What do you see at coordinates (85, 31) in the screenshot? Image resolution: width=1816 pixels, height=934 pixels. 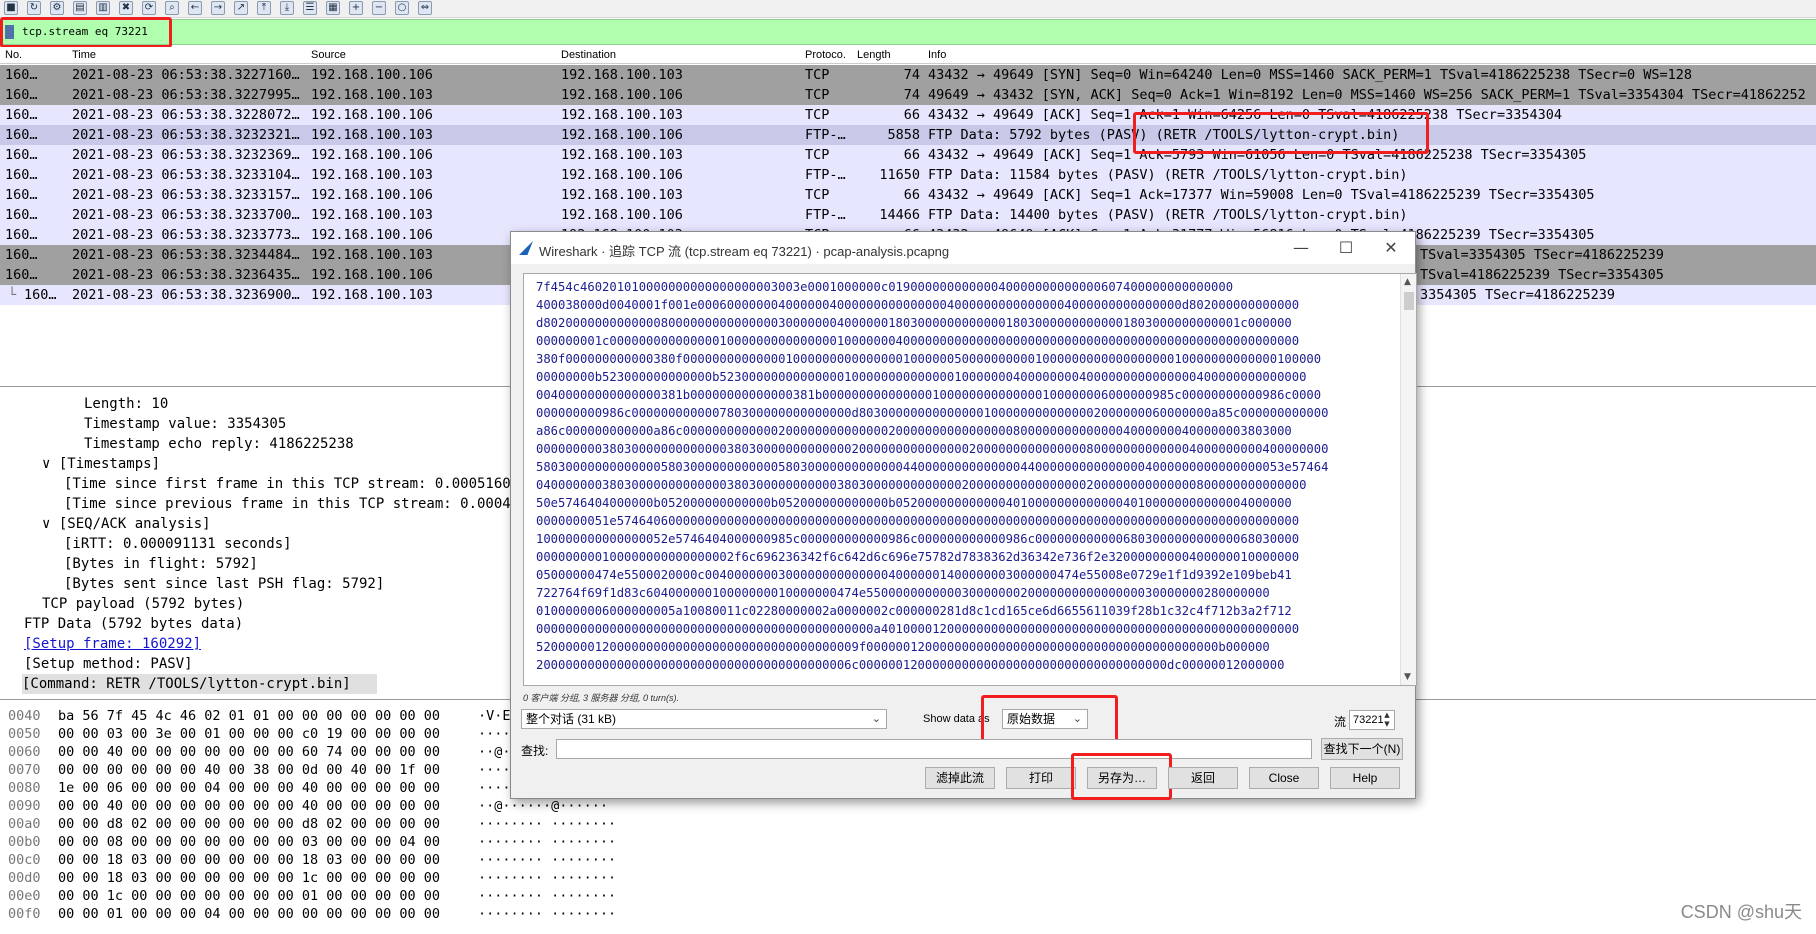 I see `display-filter-input: tcp.stream eq 73221` at bounding box center [85, 31].